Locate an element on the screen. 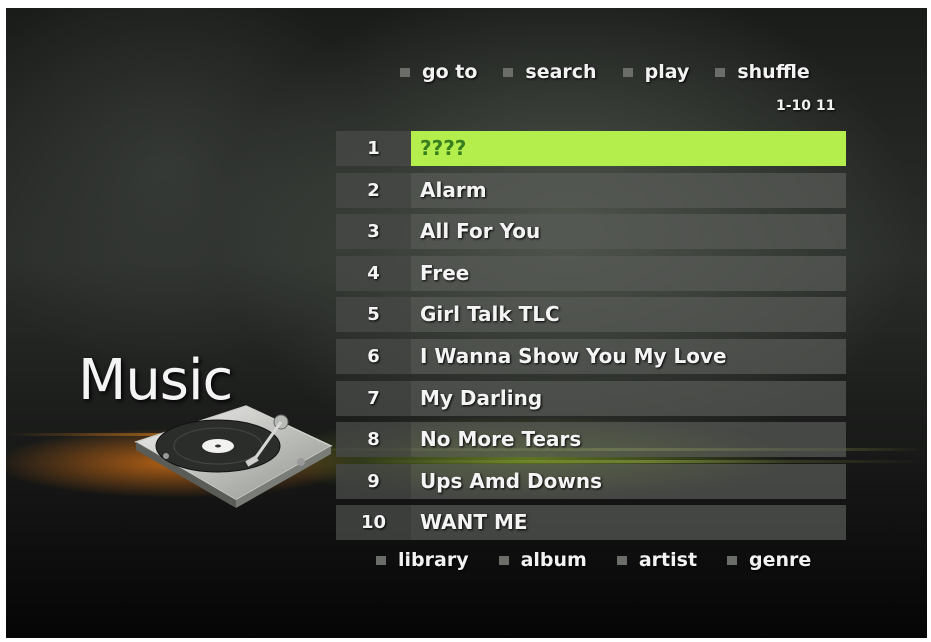  menu-item-play: play is located at coordinates (656, 72).